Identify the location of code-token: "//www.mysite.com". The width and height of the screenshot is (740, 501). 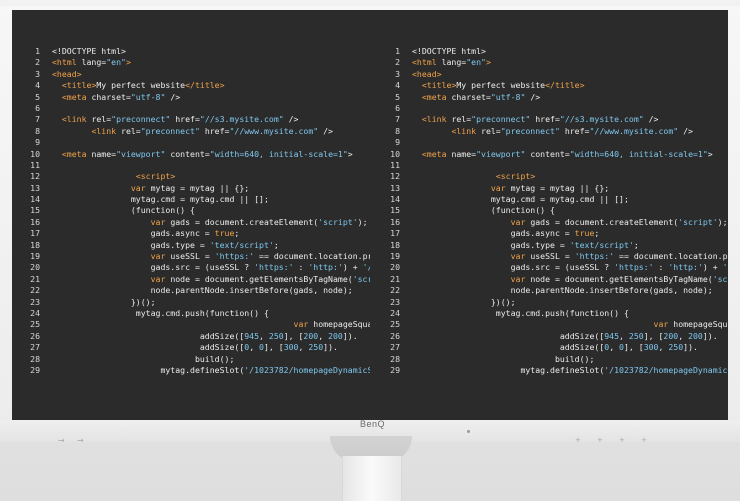
(274, 130).